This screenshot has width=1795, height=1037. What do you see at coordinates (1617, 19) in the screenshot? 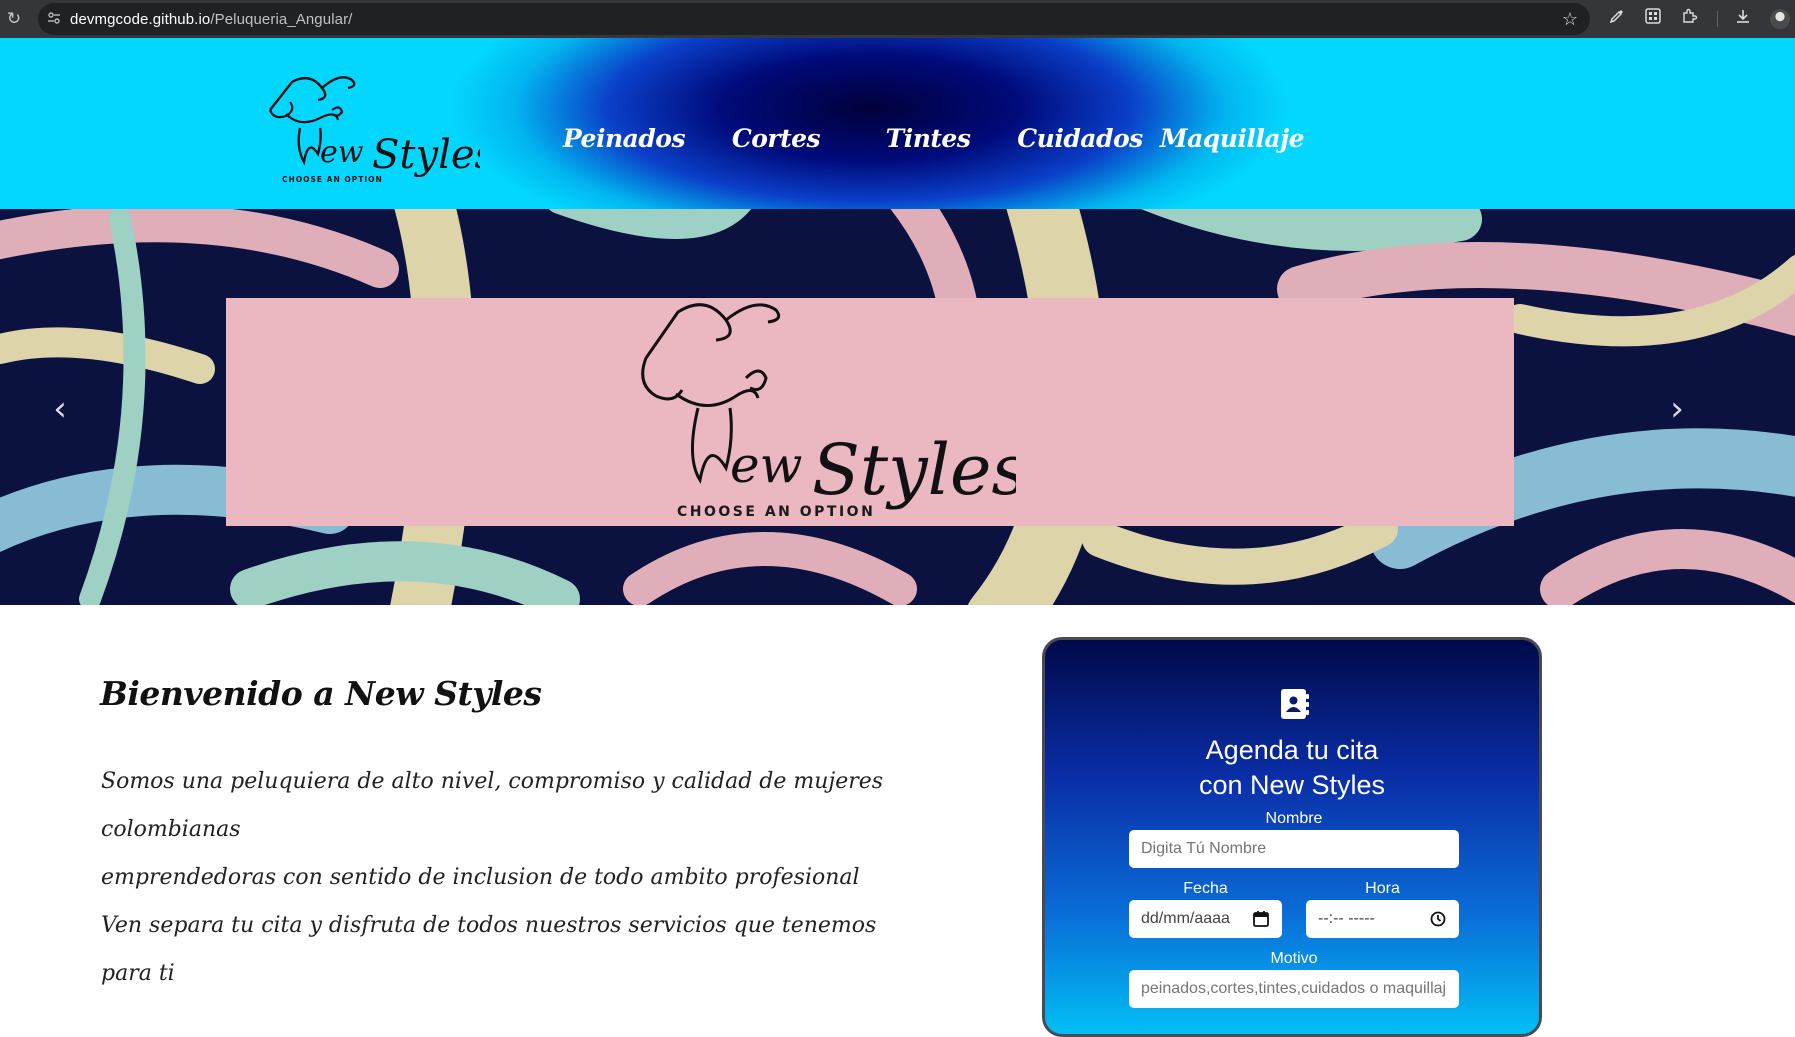
I see `eyedropper-icon` at bounding box center [1617, 19].